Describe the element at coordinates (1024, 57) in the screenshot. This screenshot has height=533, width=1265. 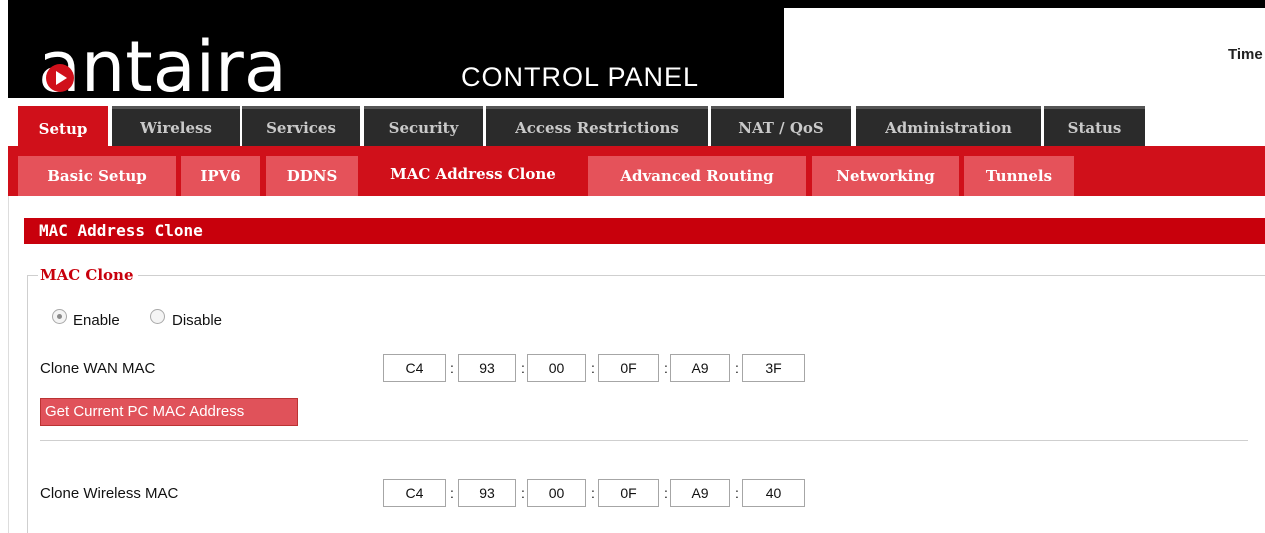
I see `header-right-area` at that location.